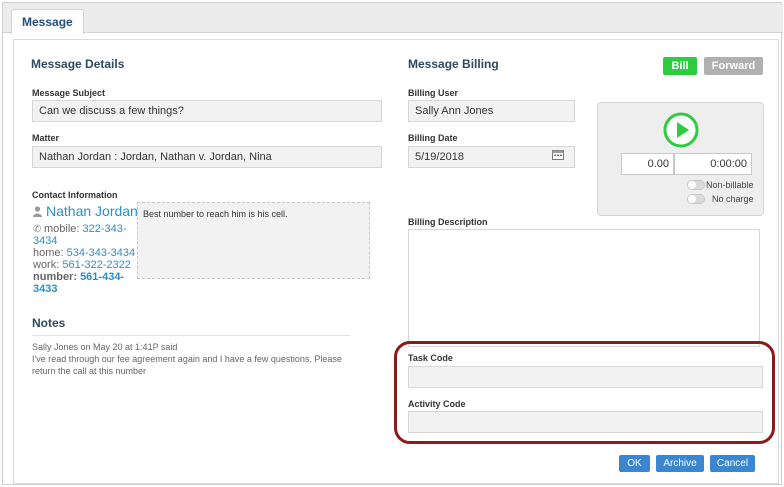 The image size is (784, 487). What do you see at coordinates (37, 229) in the screenshot?
I see `phone-icon: ✆` at bounding box center [37, 229].